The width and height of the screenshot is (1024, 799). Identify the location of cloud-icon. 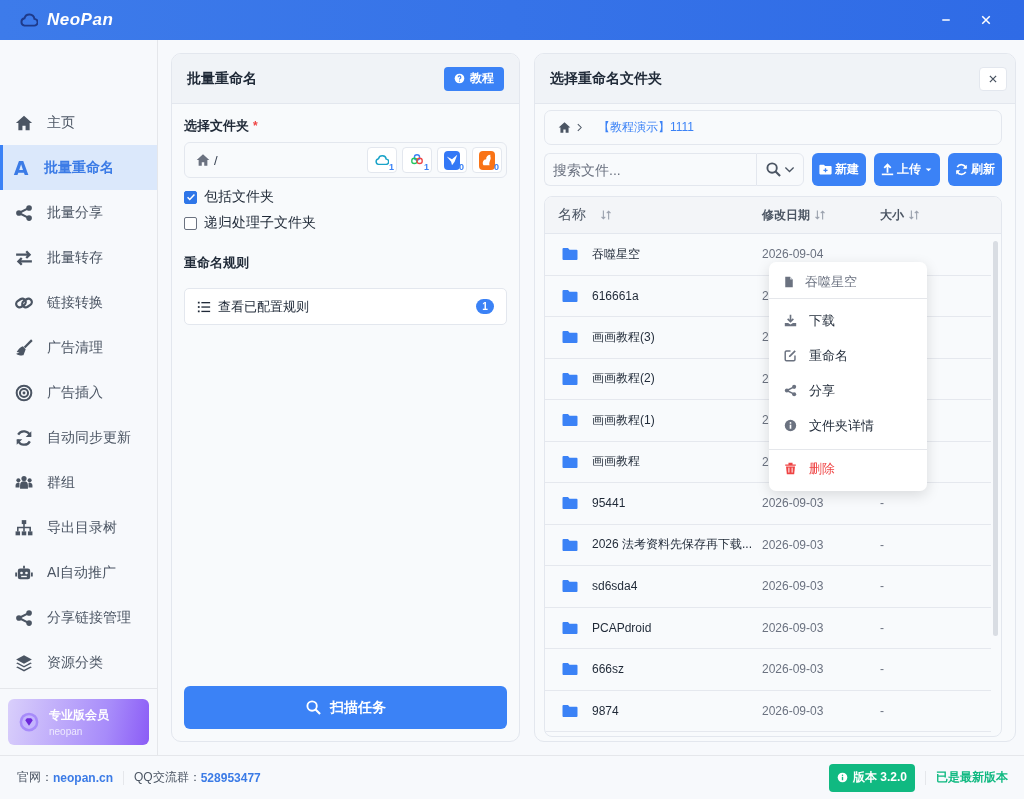
(29, 20).